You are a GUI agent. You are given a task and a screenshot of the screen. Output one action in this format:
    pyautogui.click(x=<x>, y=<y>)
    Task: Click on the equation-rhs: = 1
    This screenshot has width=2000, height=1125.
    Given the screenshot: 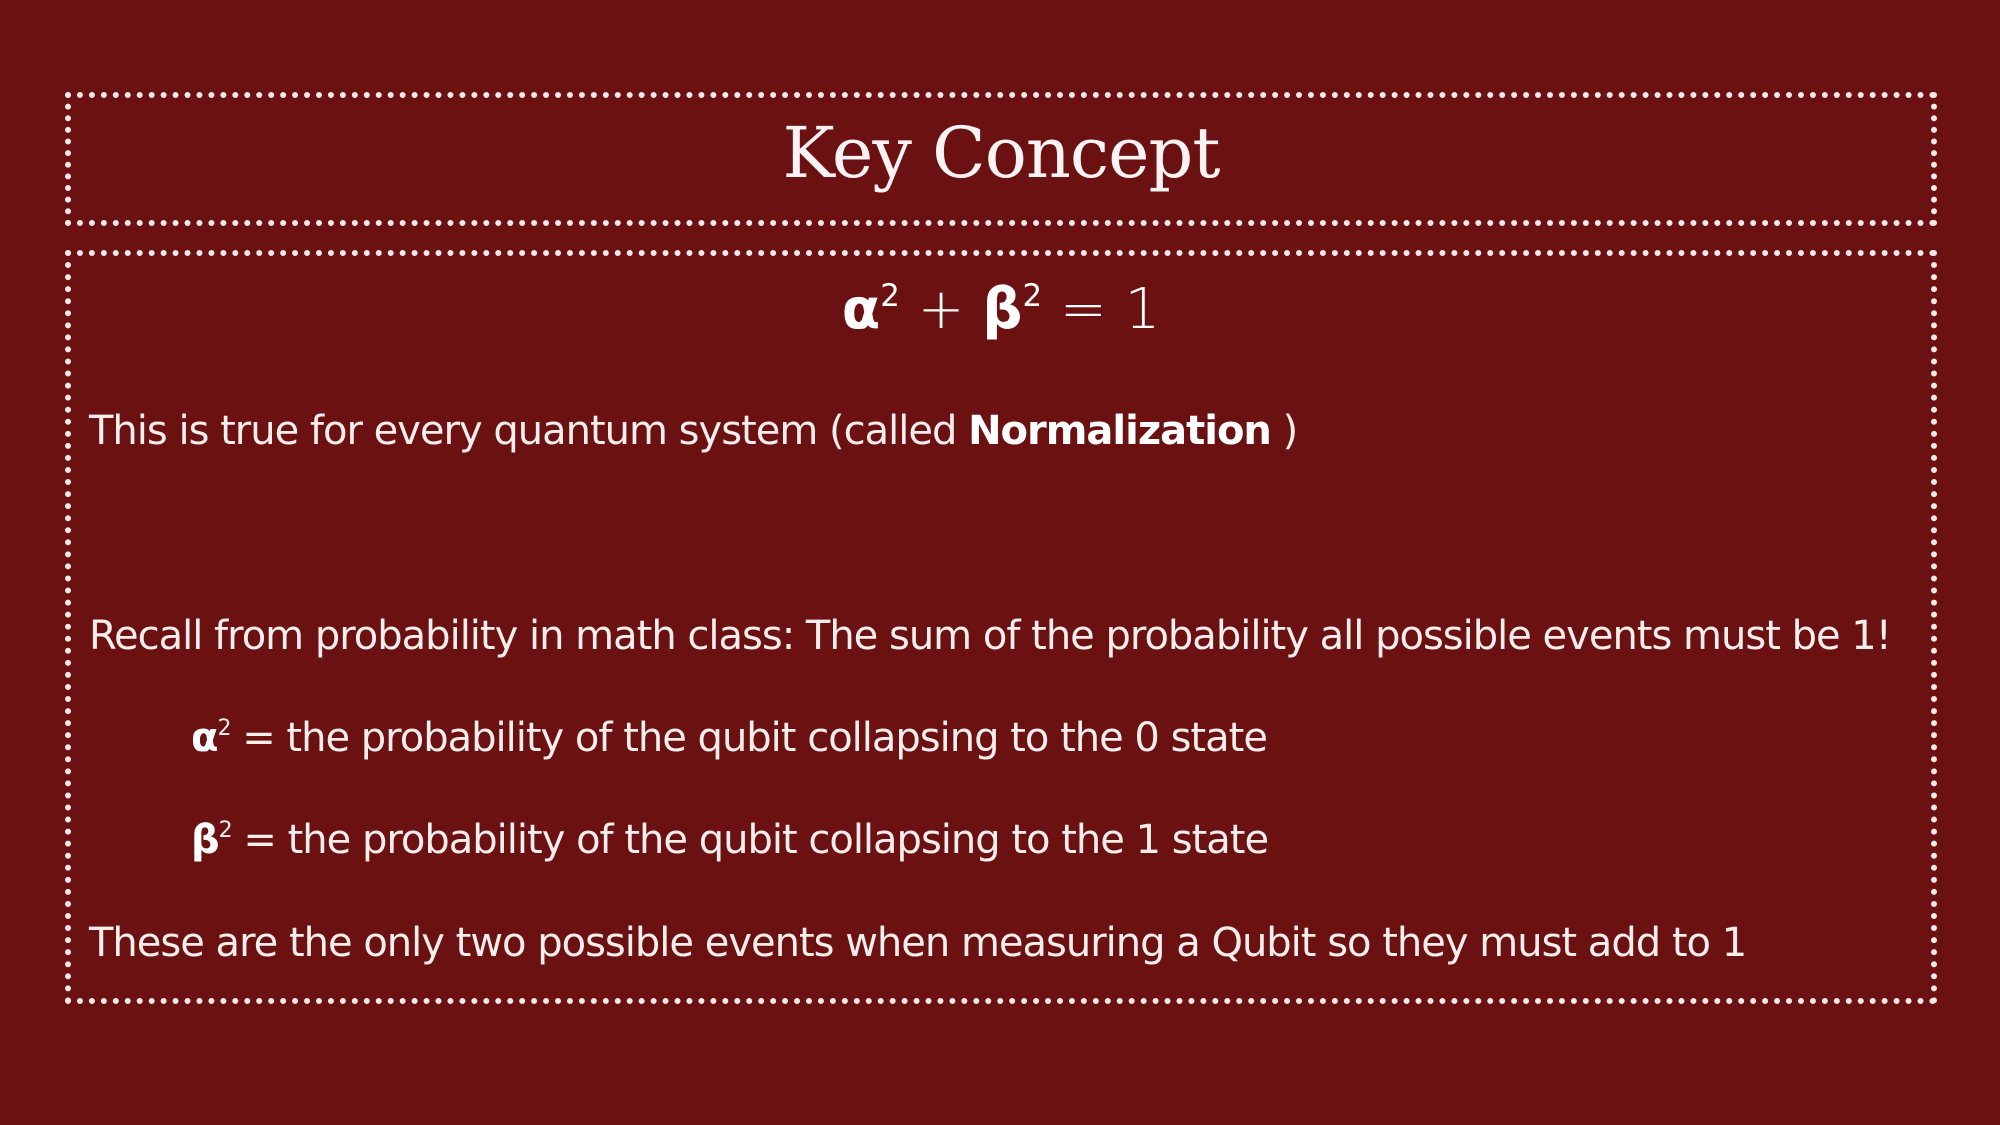 What is the action you would take?
    pyautogui.click(x=1101, y=309)
    